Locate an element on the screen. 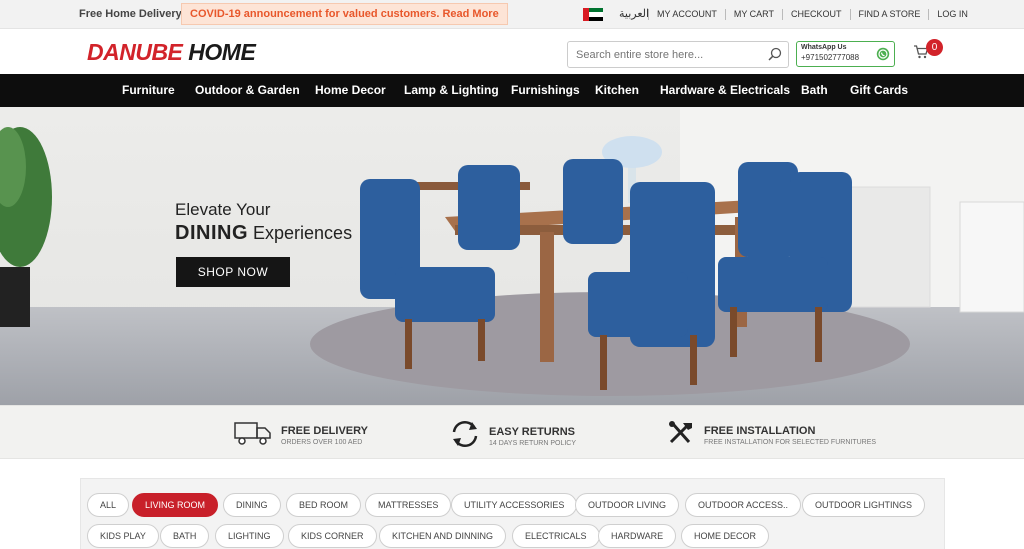  category-pill-electricals: ELECTRICALS is located at coordinates (556, 536).